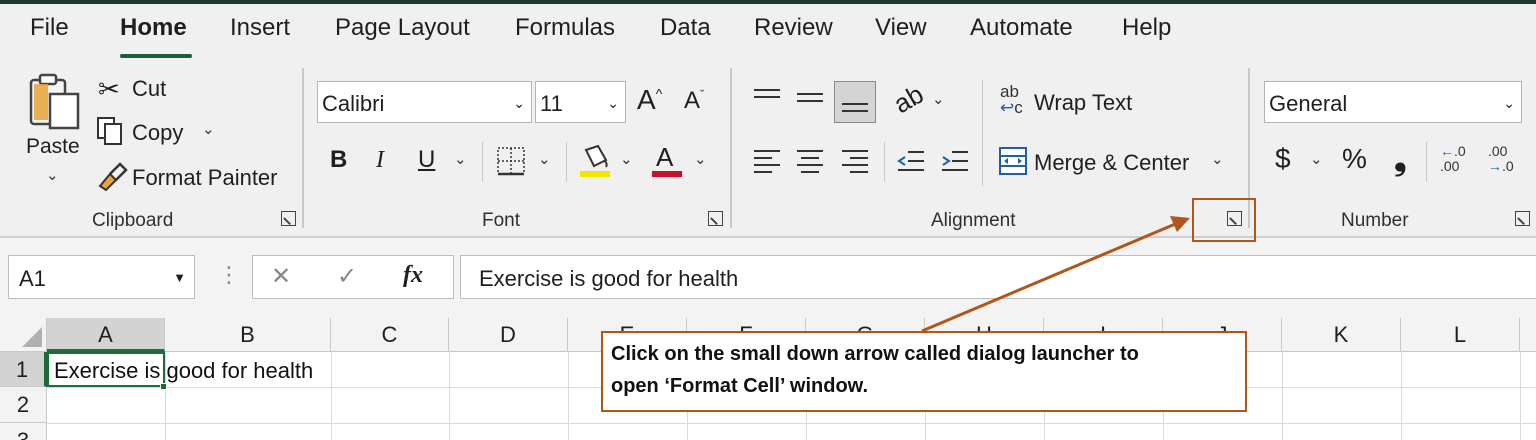  What do you see at coordinates (740, 386) in the screenshot?
I see `callout-line-2: open ‘Format Cell’ window.` at bounding box center [740, 386].